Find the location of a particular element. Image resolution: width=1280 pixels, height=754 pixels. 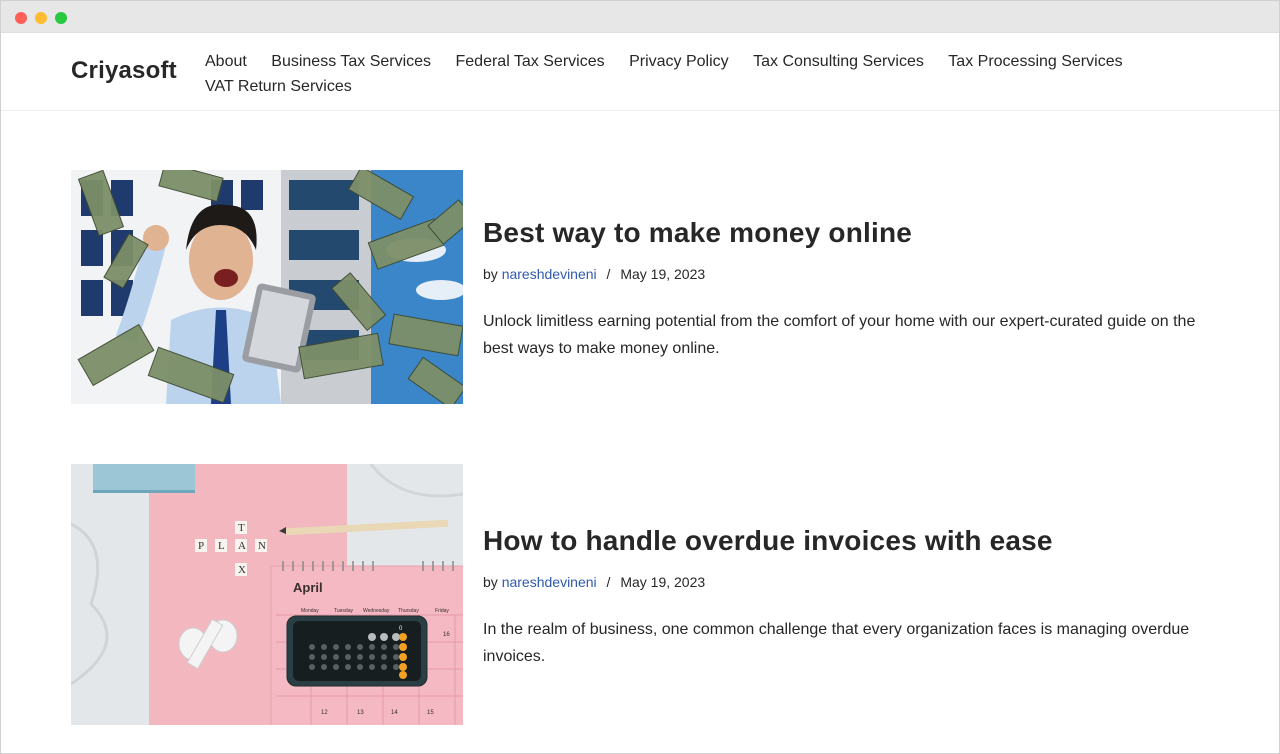

nav-item-business-tax-services: Business Tax Services is located at coordinates (351, 61).